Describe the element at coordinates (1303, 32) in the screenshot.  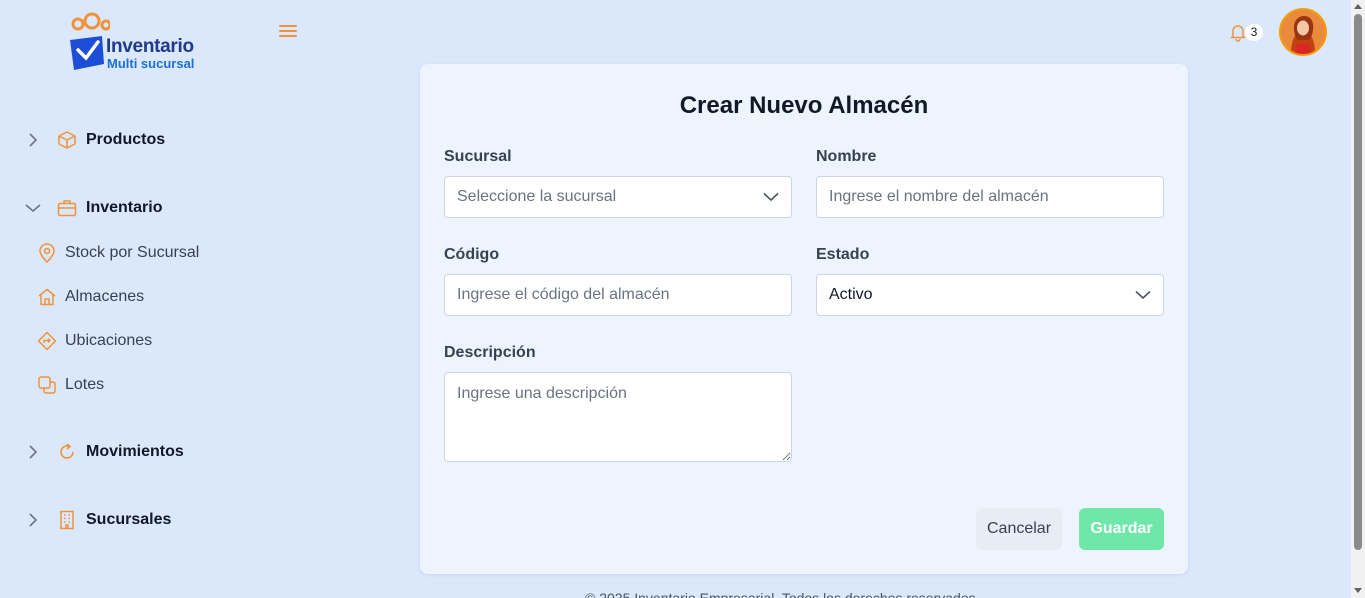
I see `user-avatar` at that location.